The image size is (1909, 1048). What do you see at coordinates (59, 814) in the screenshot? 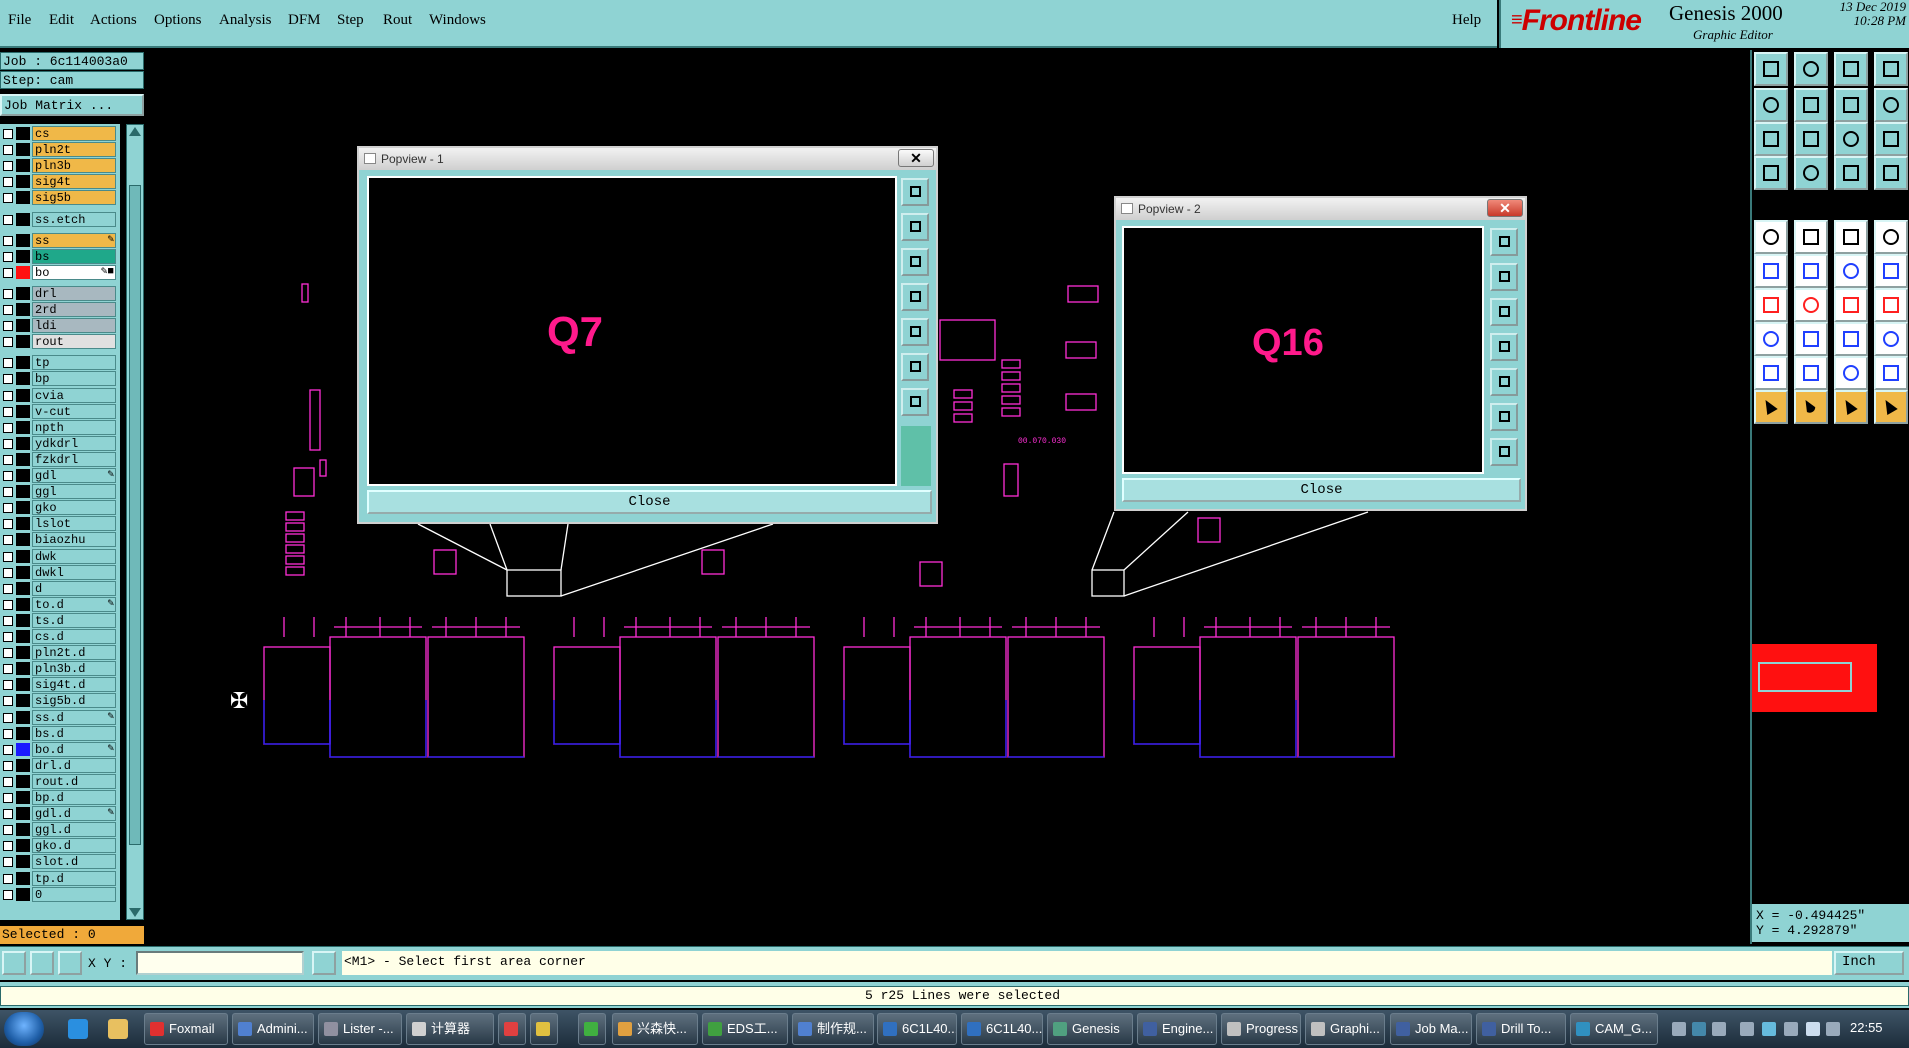
I see `layer-row: gdl.d ✎` at bounding box center [59, 814].